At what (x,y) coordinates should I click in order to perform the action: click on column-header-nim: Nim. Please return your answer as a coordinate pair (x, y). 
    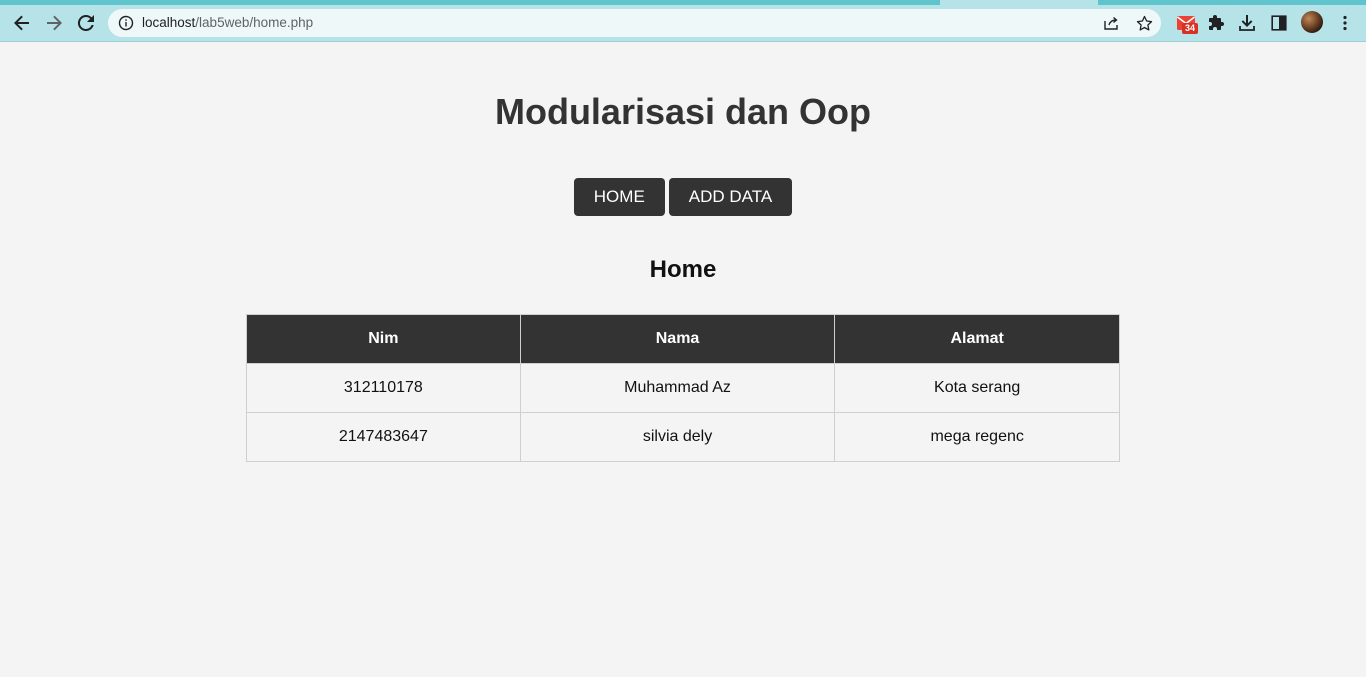
    Looking at the image, I should click on (383, 339).